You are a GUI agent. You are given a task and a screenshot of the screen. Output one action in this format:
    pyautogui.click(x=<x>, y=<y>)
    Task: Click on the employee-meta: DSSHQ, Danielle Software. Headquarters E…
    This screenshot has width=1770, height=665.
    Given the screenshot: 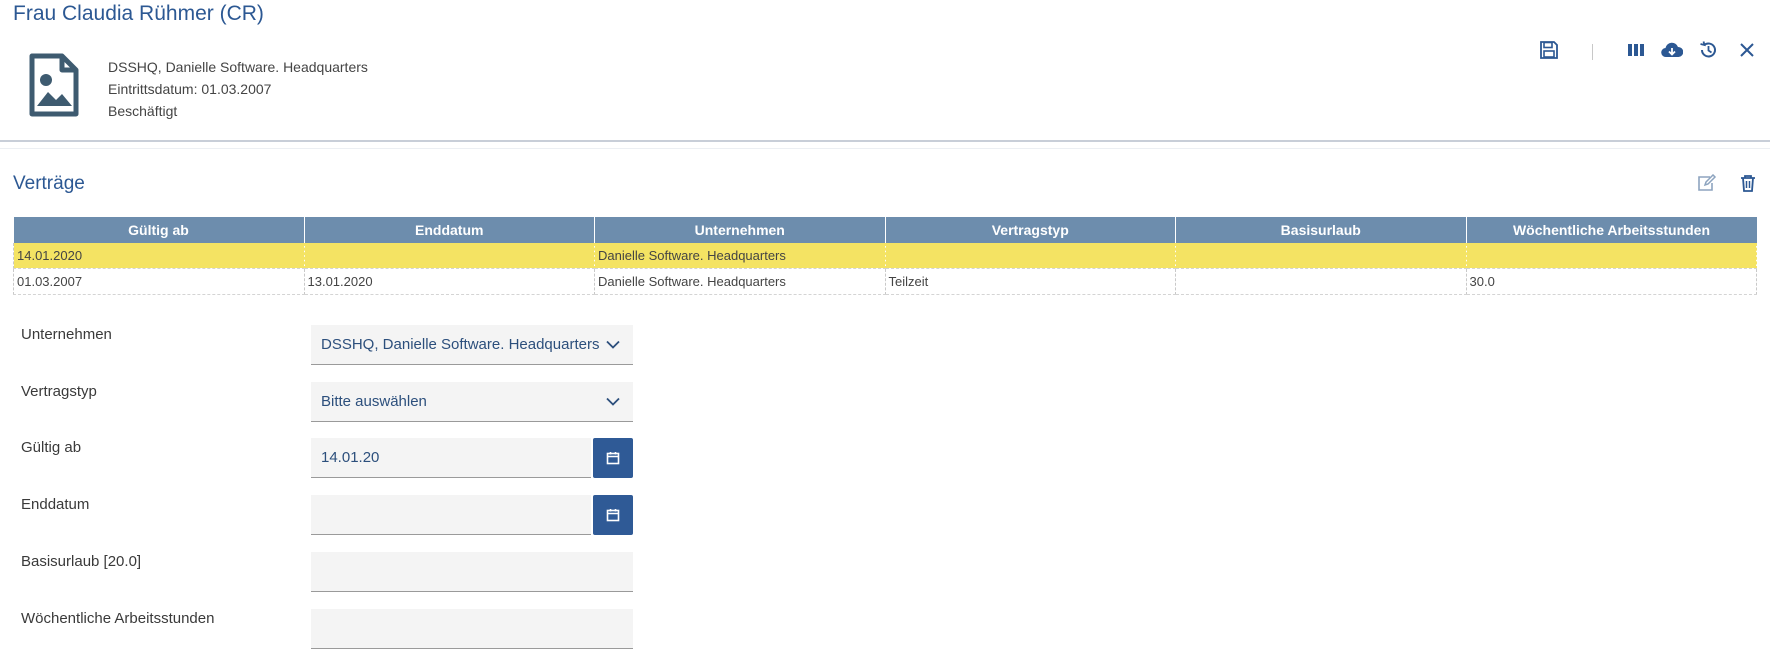 What is the action you would take?
    pyautogui.click(x=238, y=89)
    